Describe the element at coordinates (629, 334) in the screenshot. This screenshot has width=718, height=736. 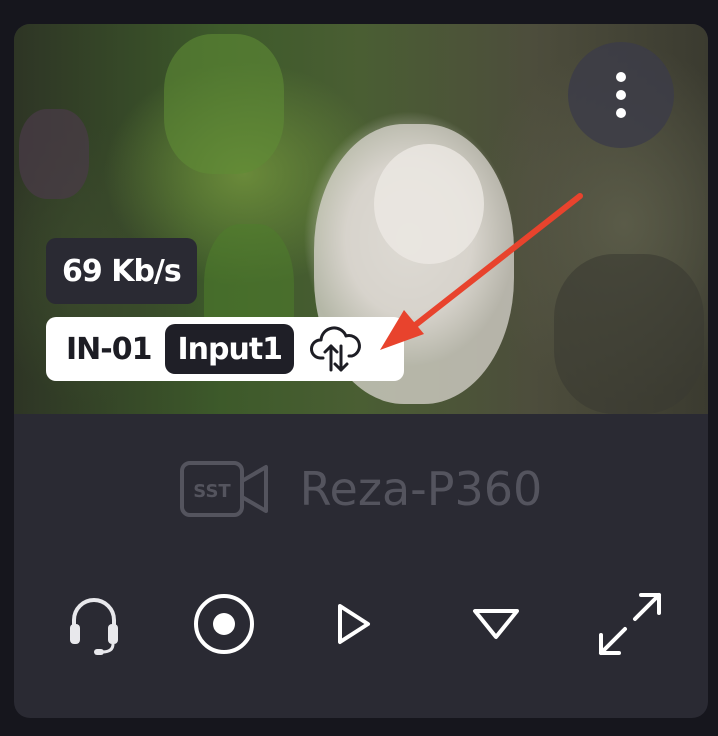
I see `shadow-shape` at that location.